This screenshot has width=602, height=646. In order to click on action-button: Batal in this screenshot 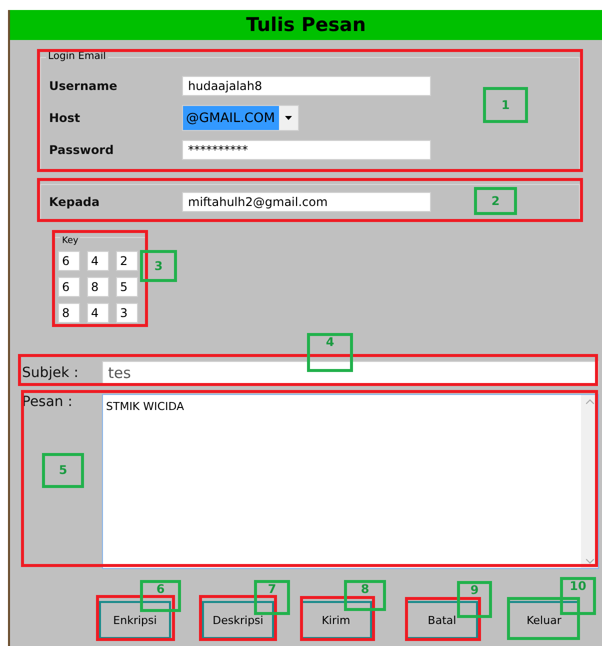, I will do `click(442, 620)`.